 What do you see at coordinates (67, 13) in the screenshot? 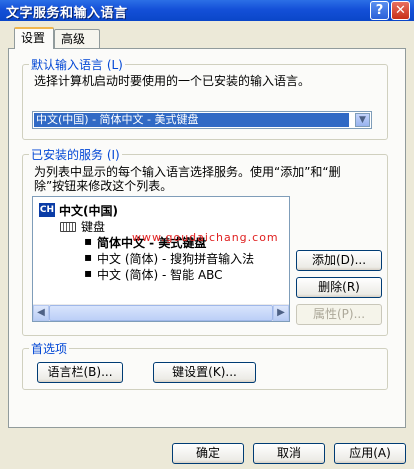
I see `window-title: 文字服务和输入语言` at bounding box center [67, 13].